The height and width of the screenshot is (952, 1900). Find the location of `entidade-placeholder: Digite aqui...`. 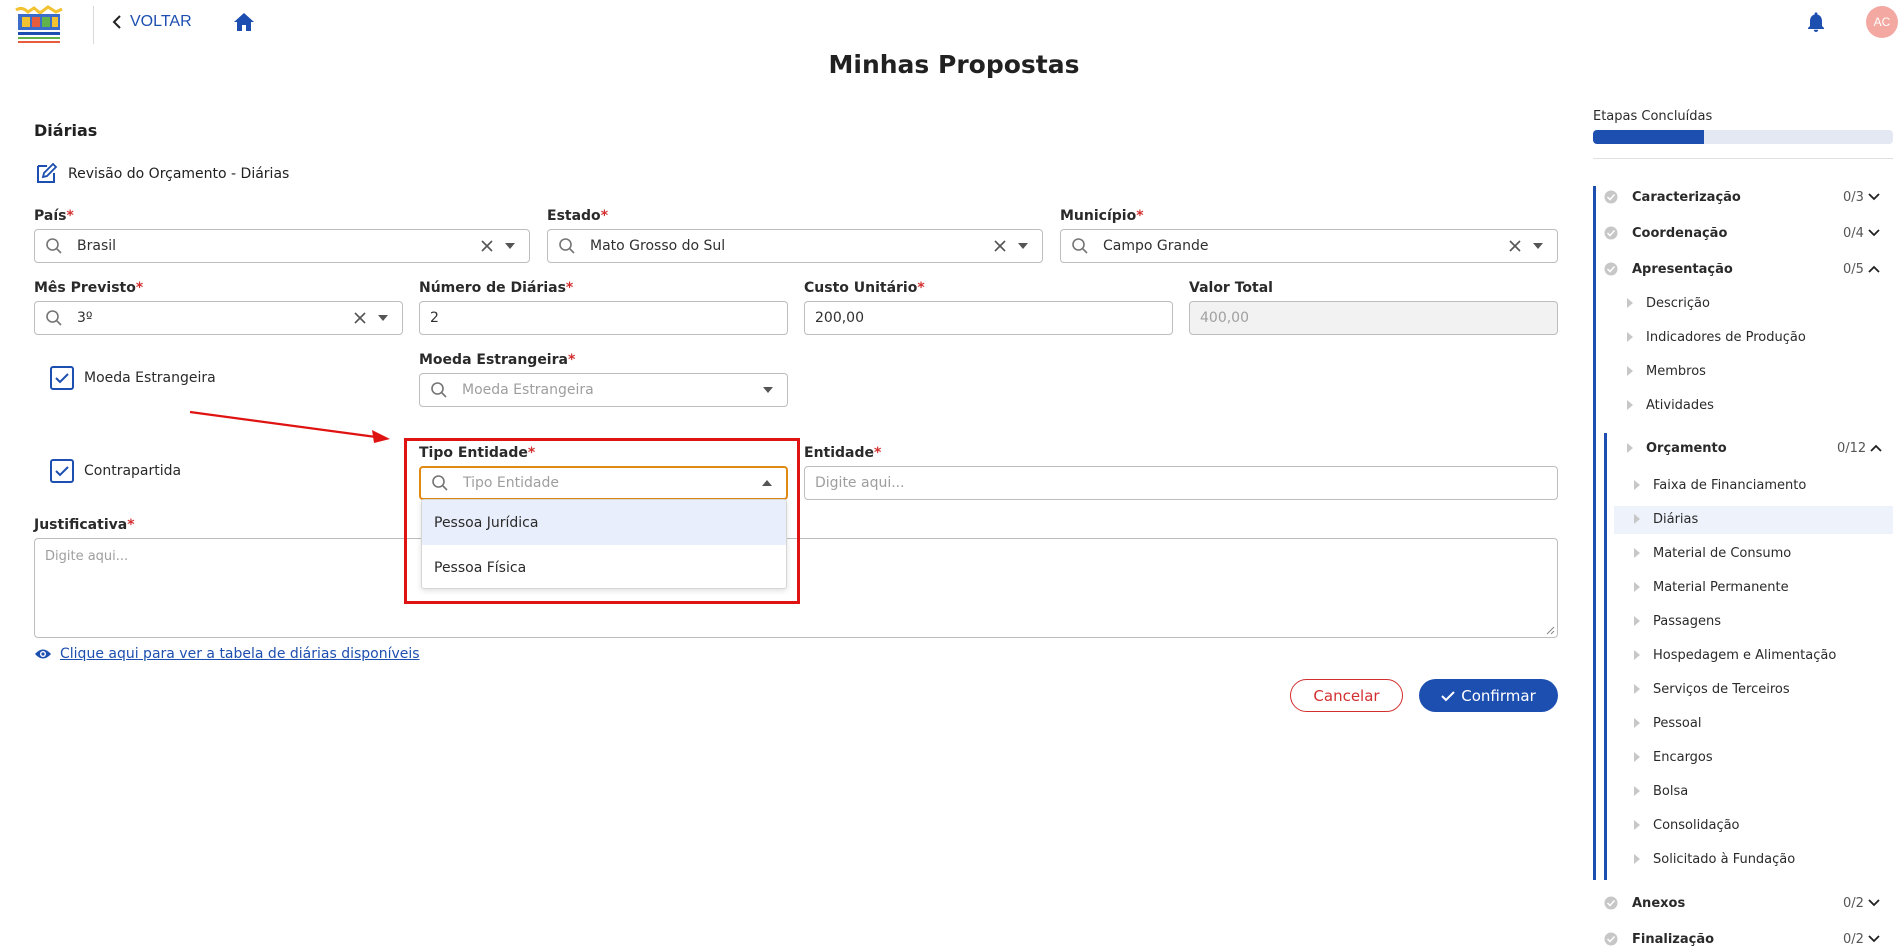

entidade-placeholder: Digite aqui... is located at coordinates (860, 483).